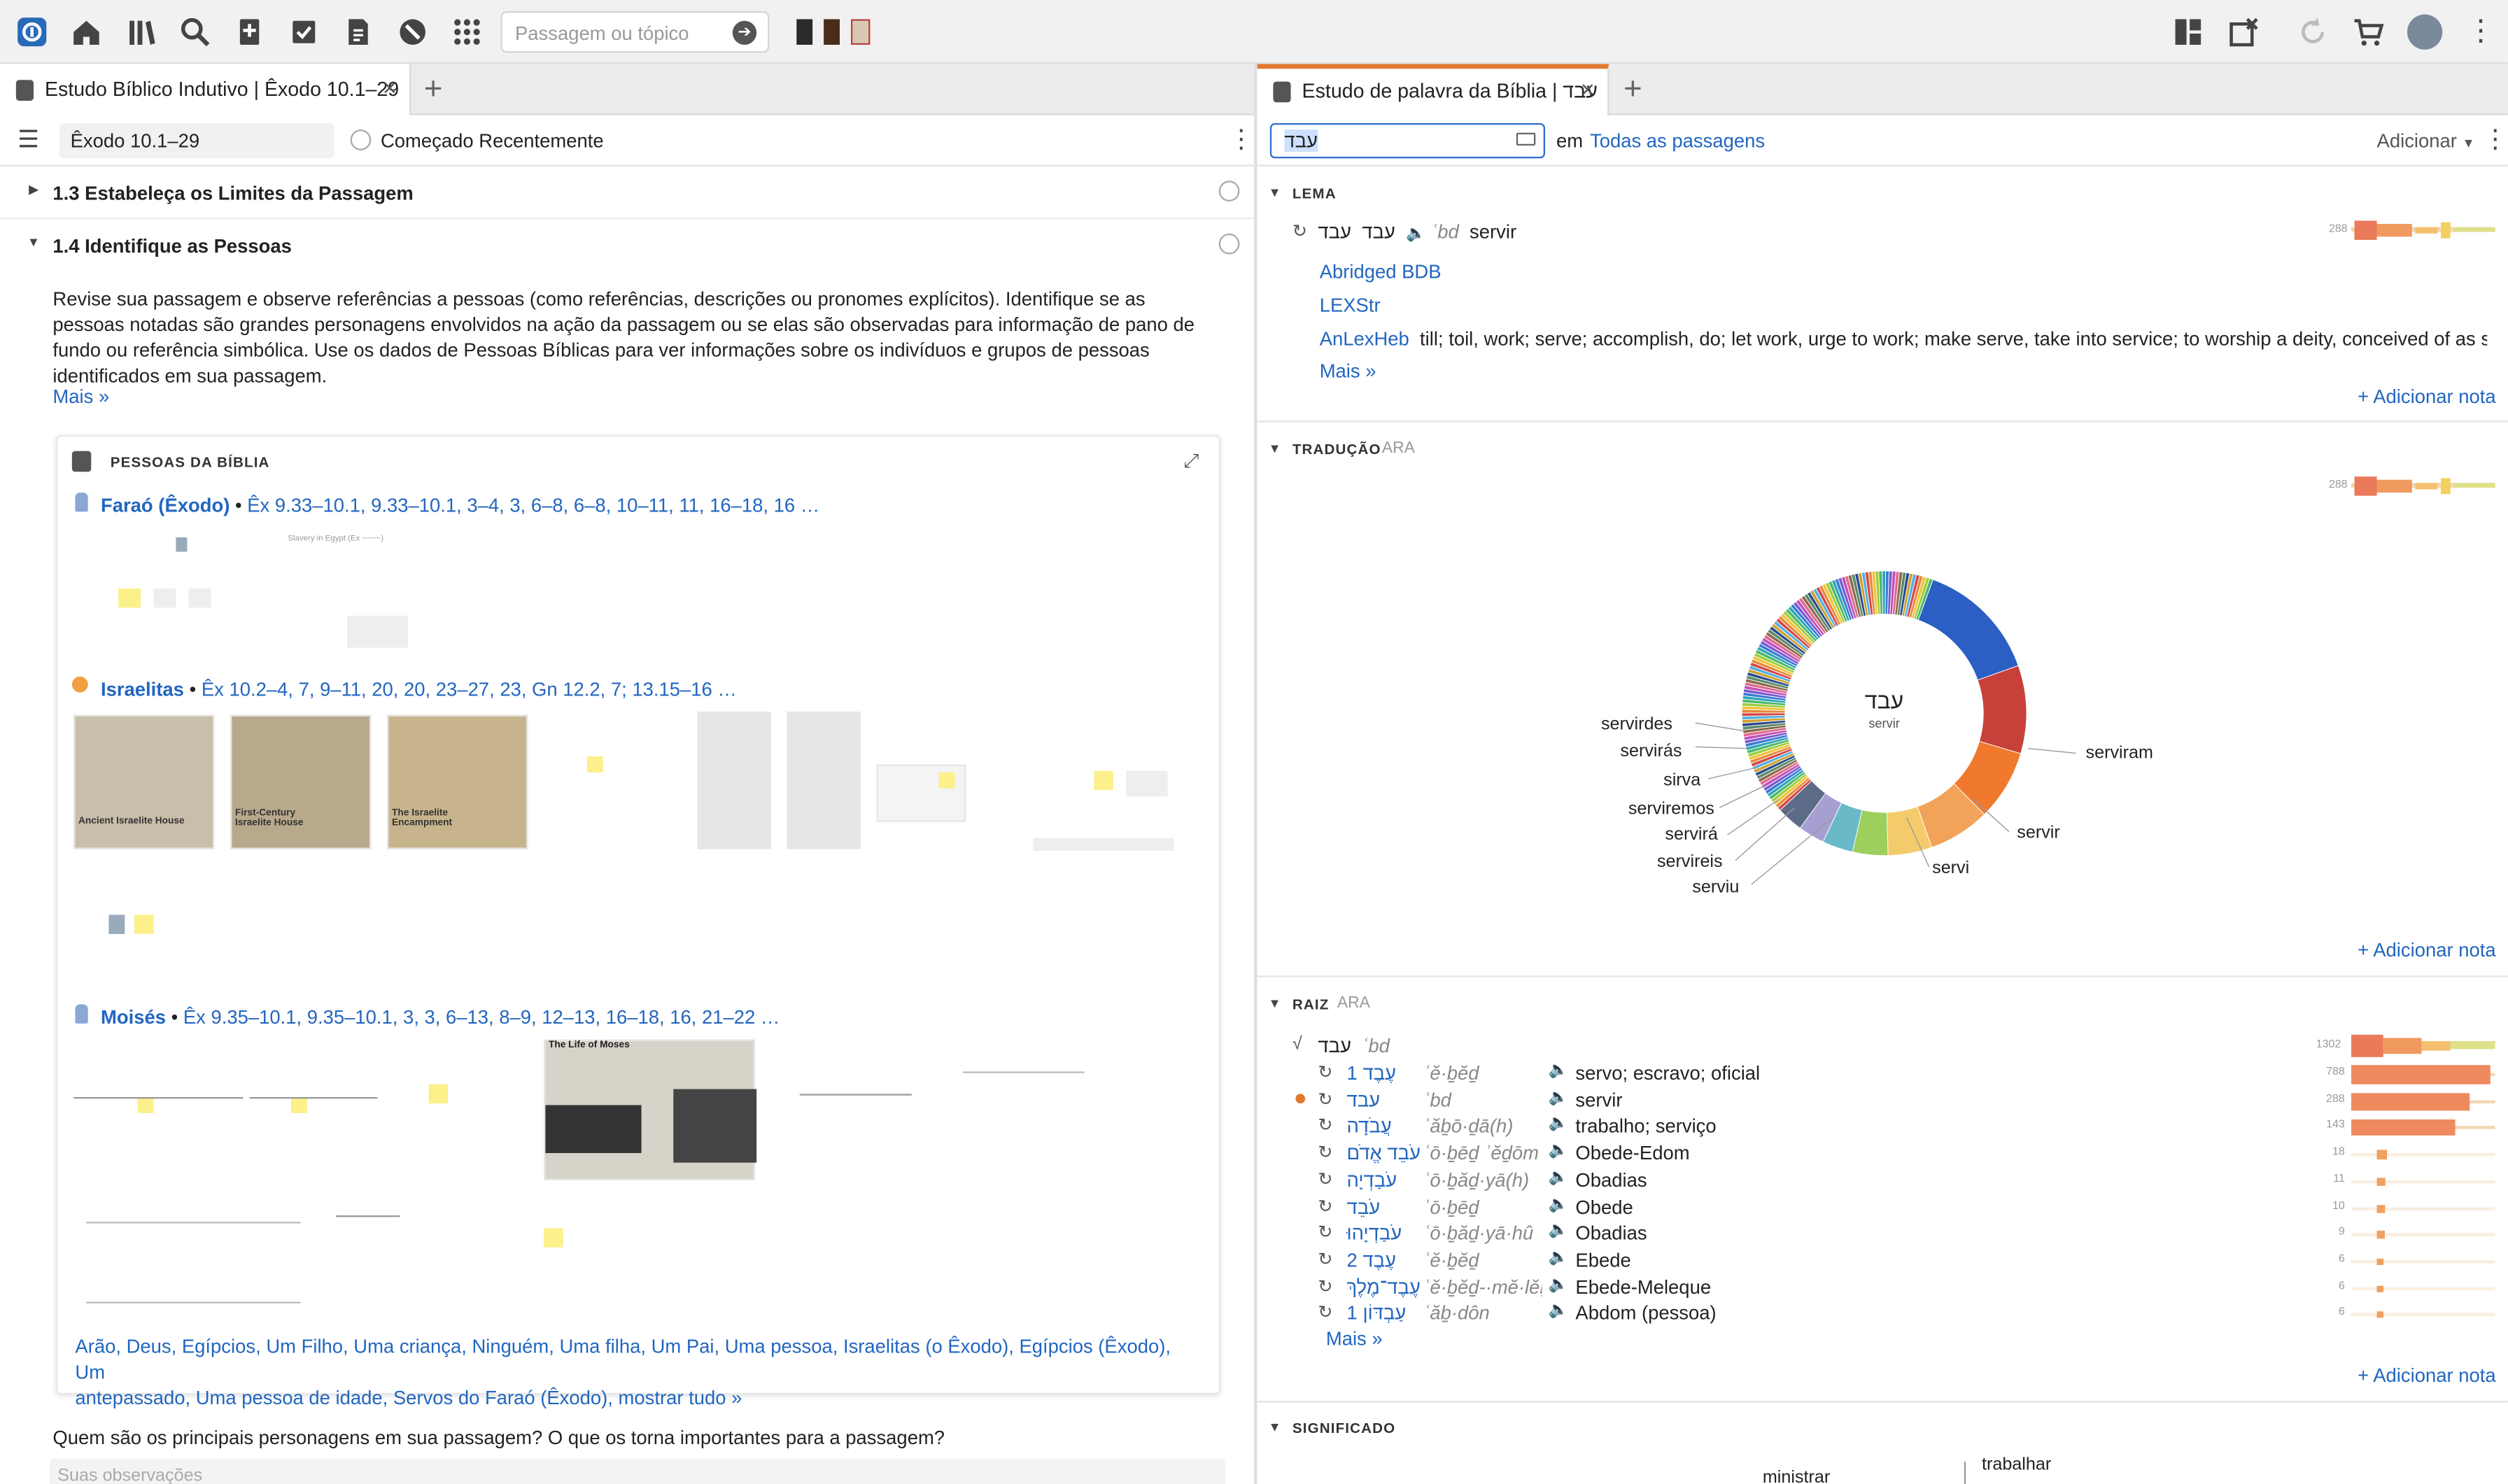 This screenshot has height=1484, width=2508. Describe the element at coordinates (1384, 1153) in the screenshot. I see `root-word-hebrew: עֹבֵד אֱדֹם` at that location.